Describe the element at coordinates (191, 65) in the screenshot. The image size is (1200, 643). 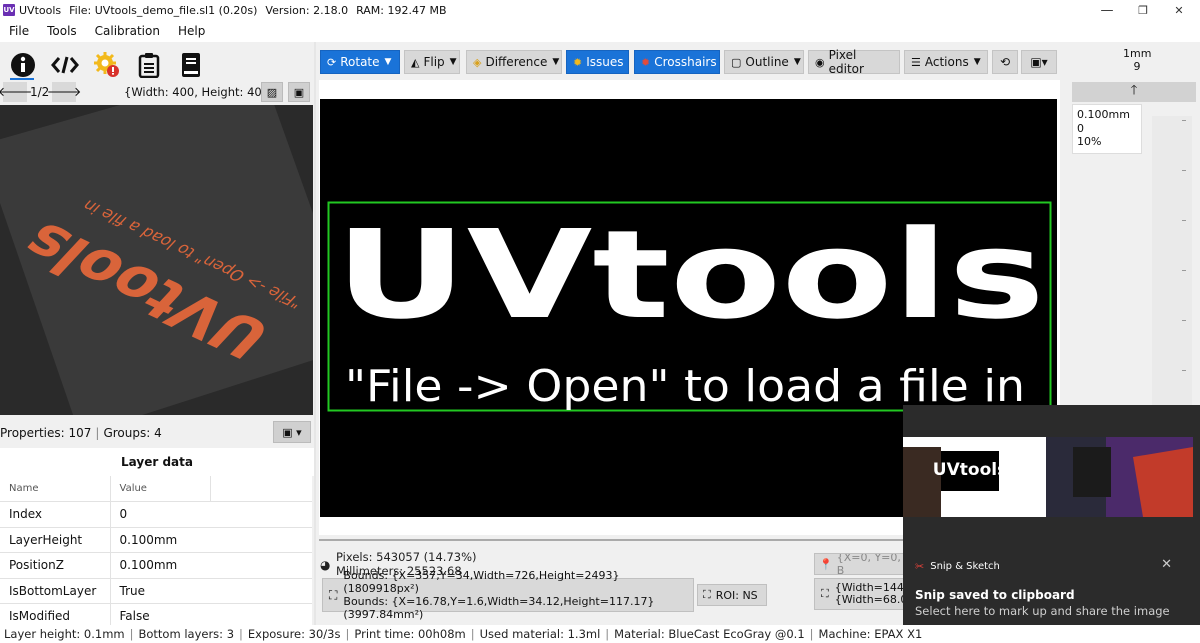
I see `log-tab-icon` at that location.